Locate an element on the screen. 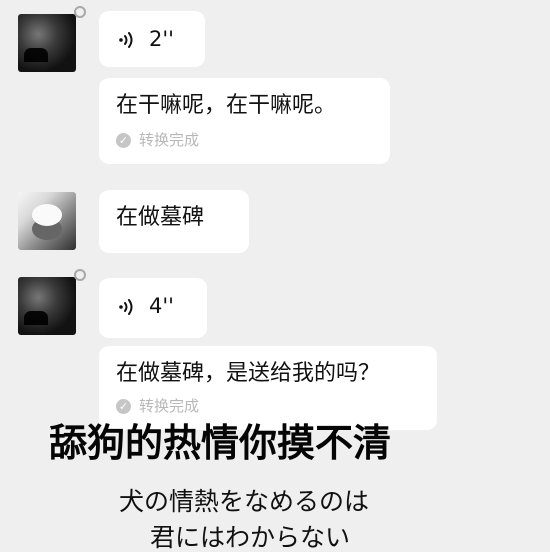 This screenshot has width=550, height=552. voice-duration: 2'' is located at coordinates (161, 39).